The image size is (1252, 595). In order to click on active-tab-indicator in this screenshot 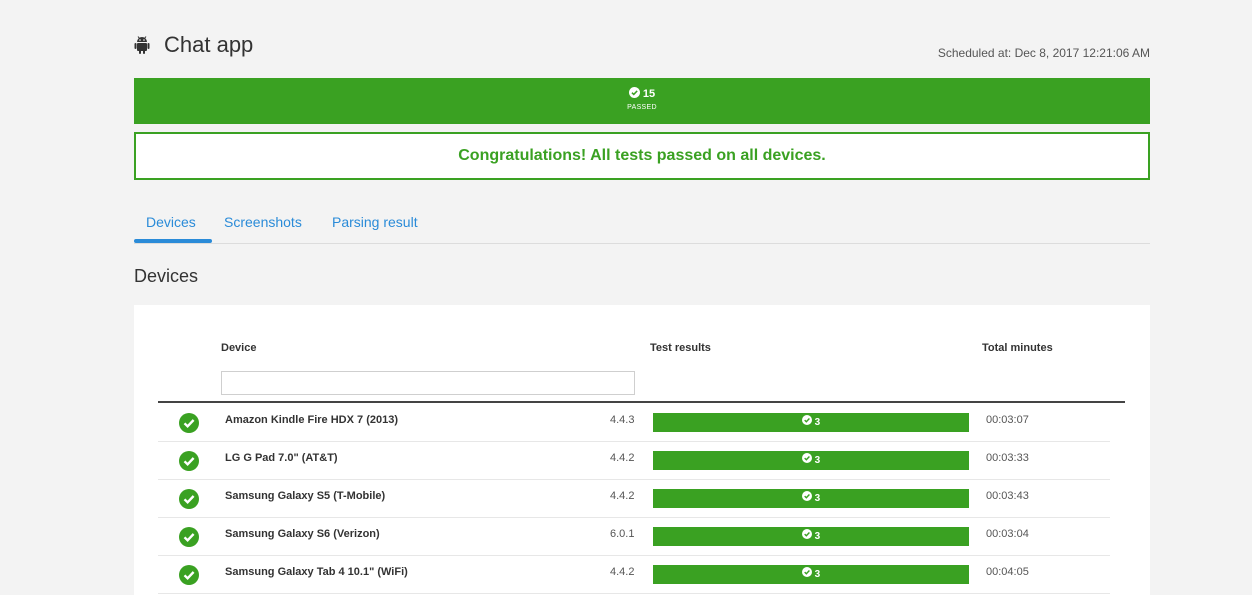, I will do `click(173, 241)`.